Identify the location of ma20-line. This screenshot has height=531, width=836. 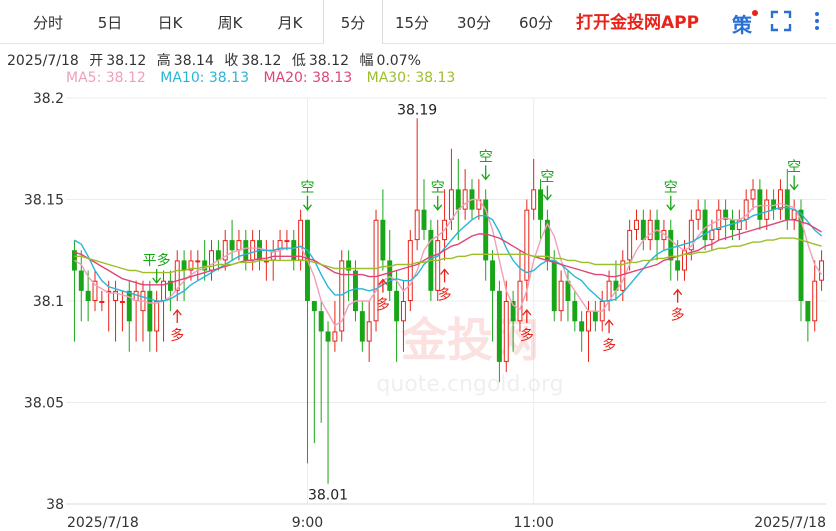
(448, 252).